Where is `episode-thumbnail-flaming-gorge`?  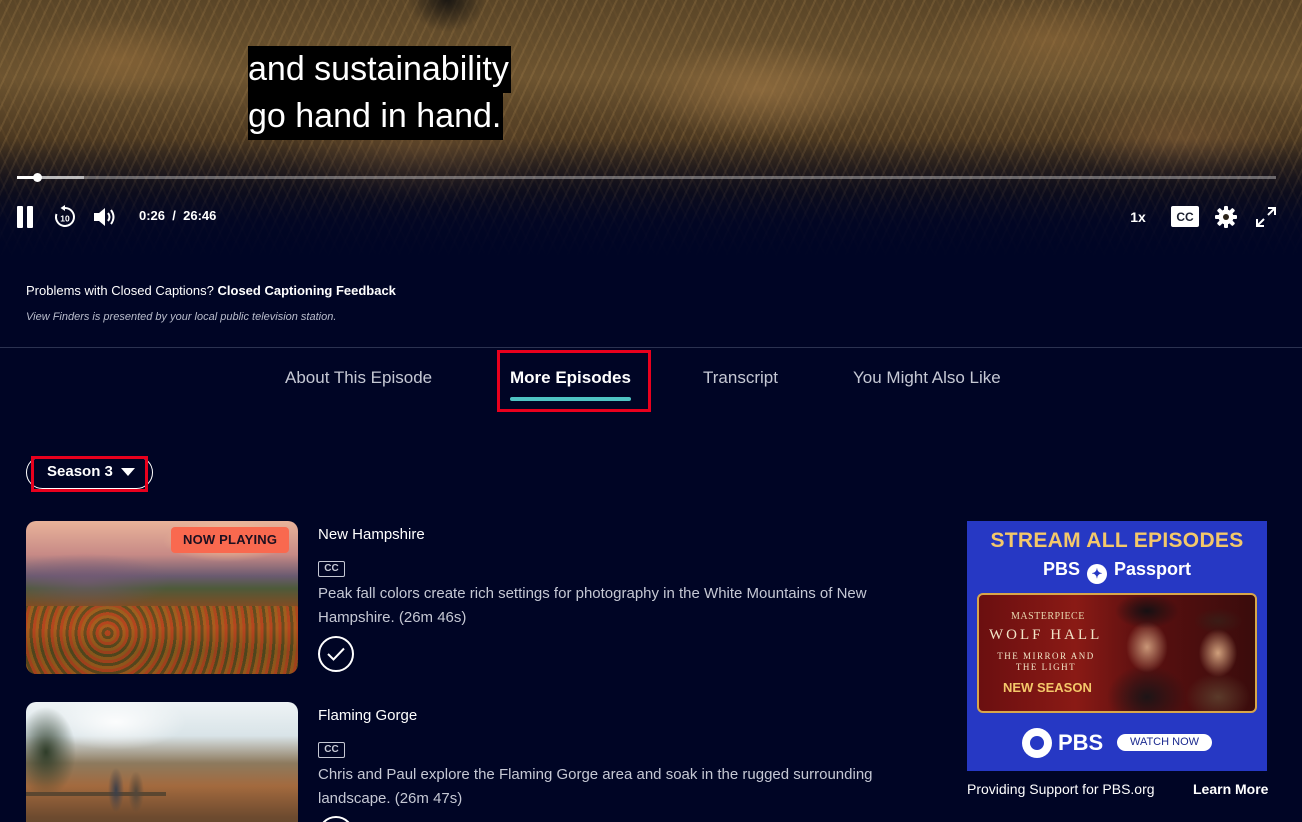
episode-thumbnail-flaming-gorge is located at coordinates (162, 762).